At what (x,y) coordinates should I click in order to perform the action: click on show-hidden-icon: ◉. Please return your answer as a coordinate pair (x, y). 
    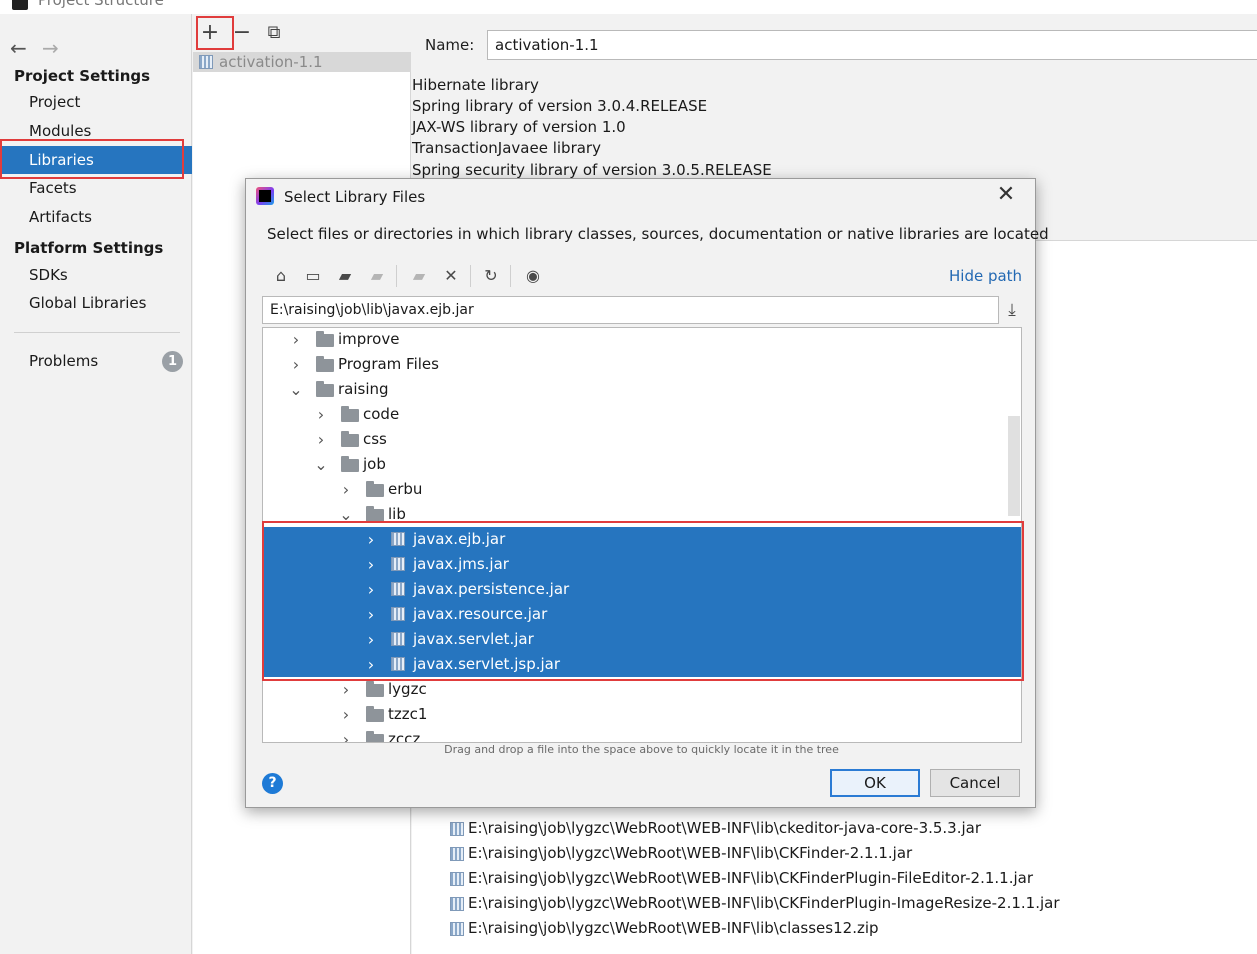
    Looking at the image, I should click on (533, 276).